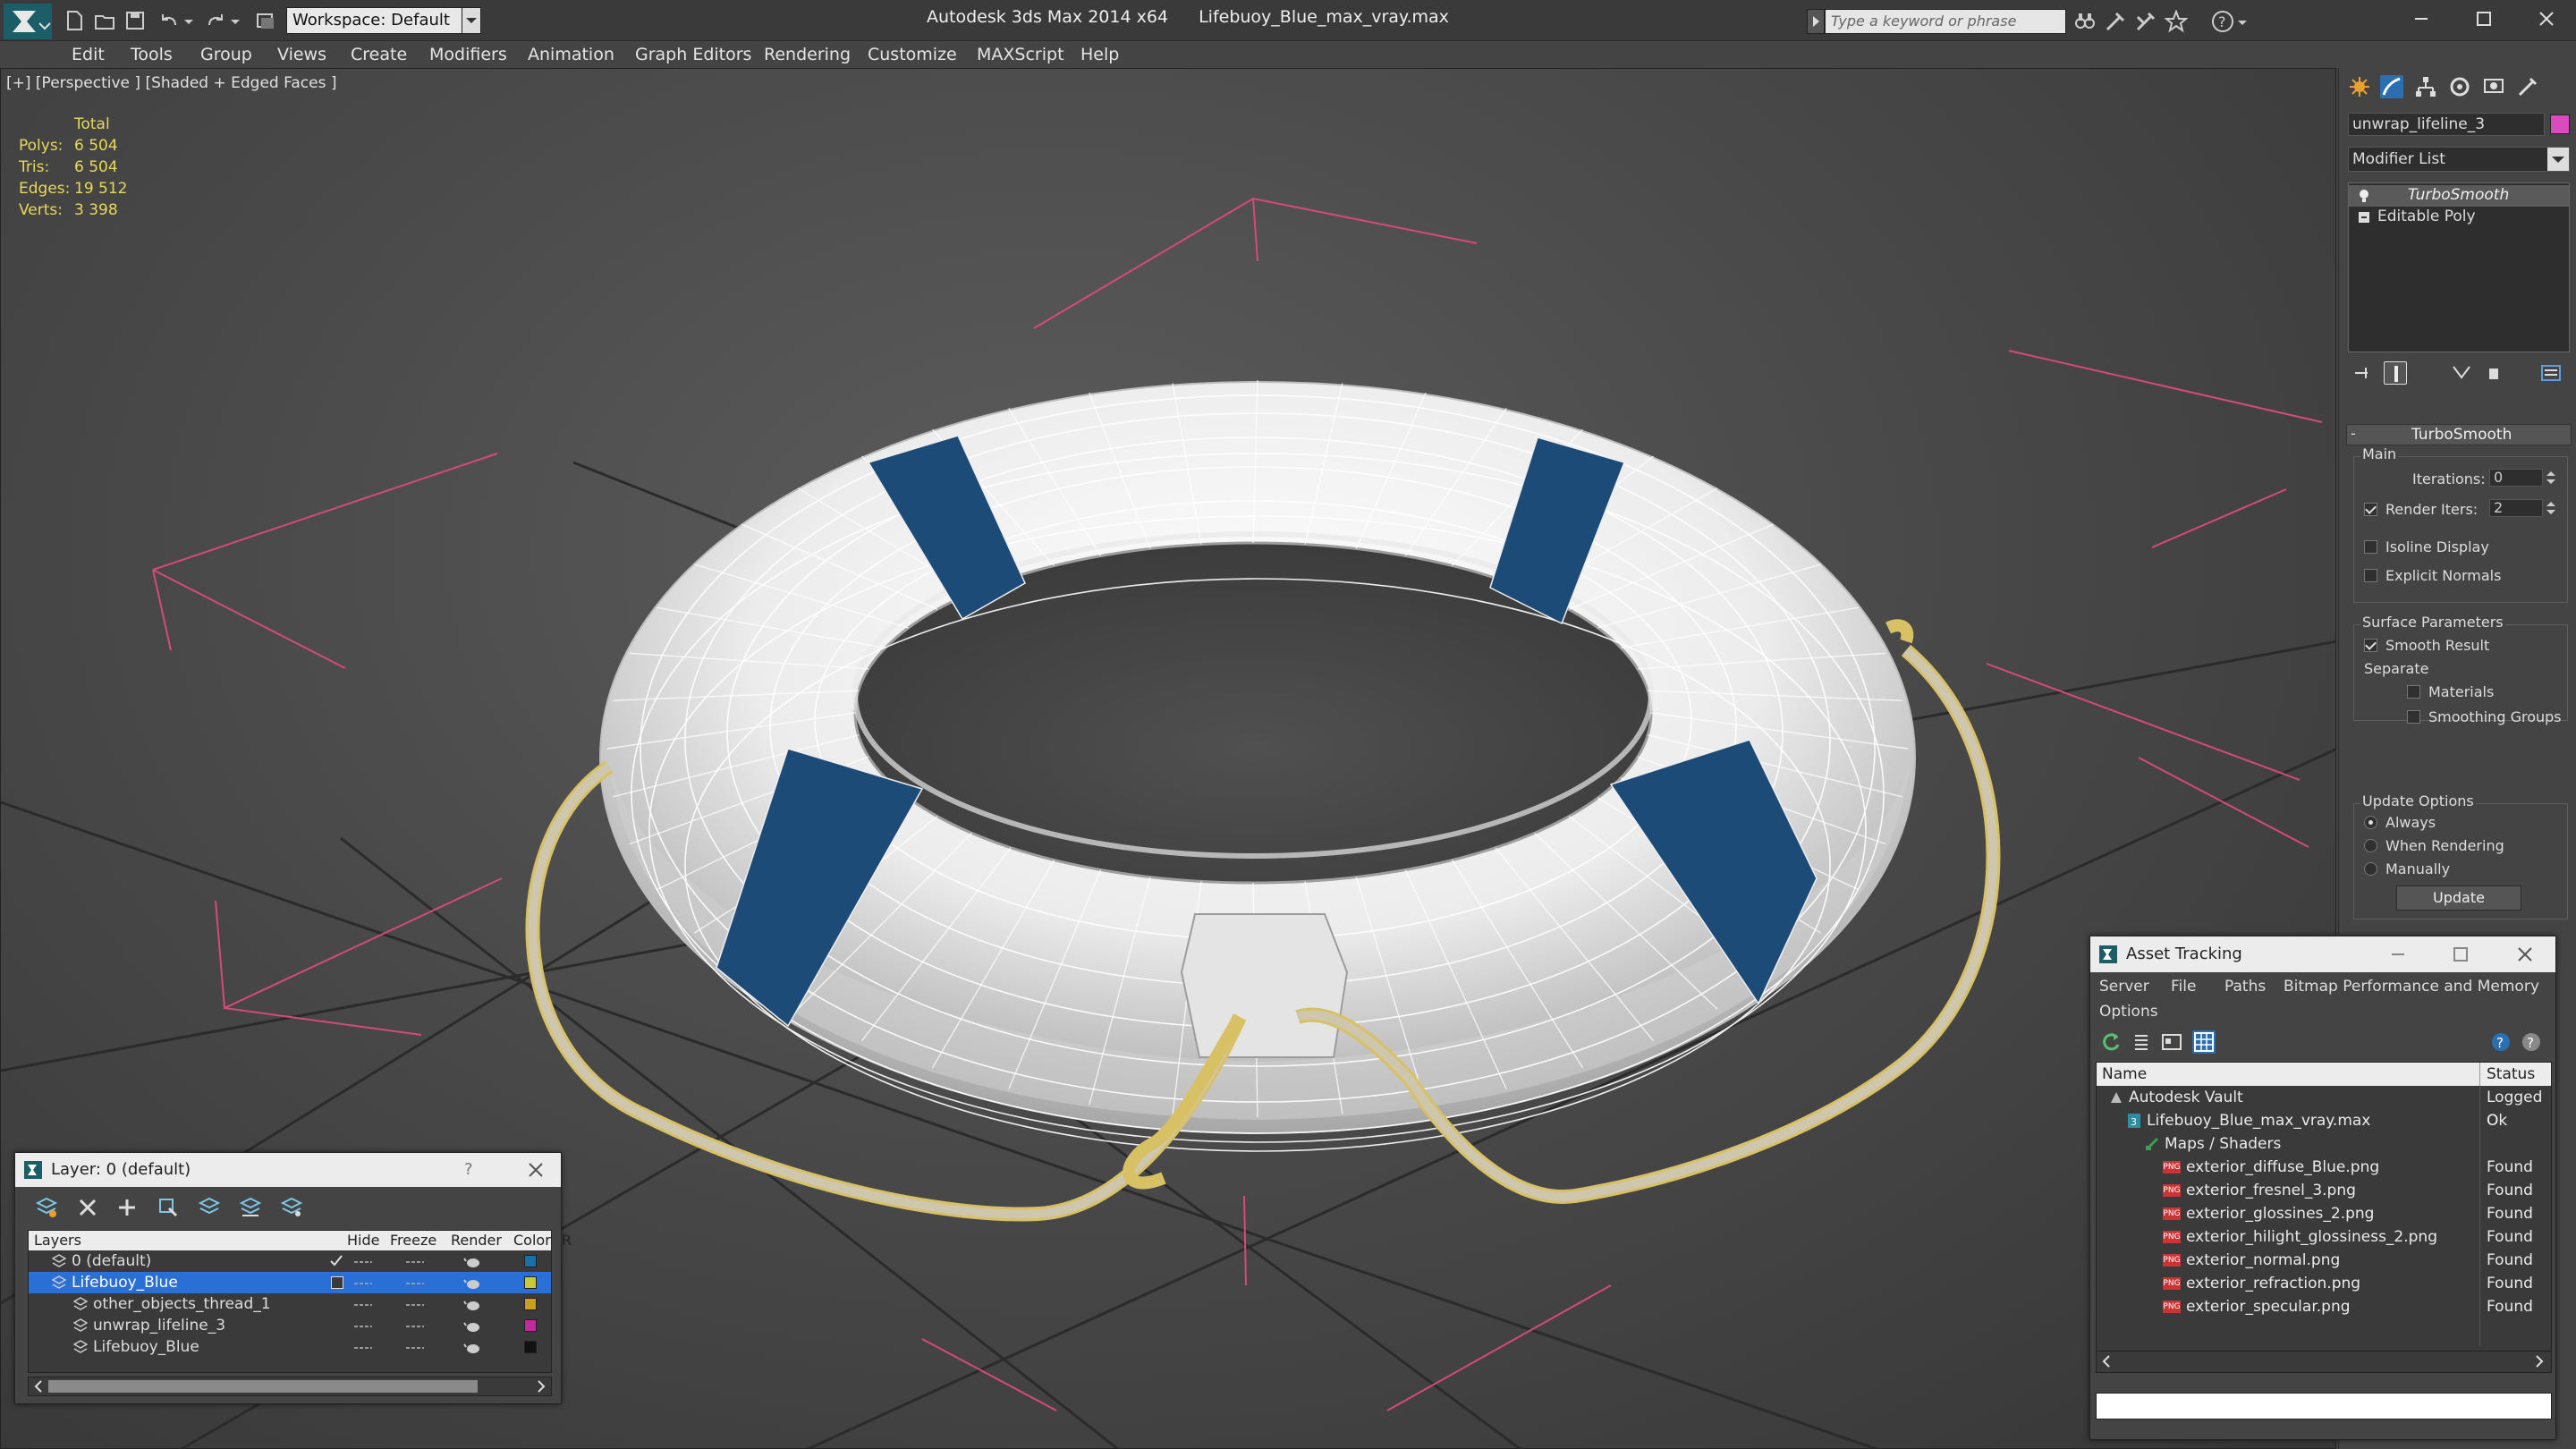  Describe the element at coordinates (2370, 509) in the screenshot. I see `render-iters-checkbox` at that location.